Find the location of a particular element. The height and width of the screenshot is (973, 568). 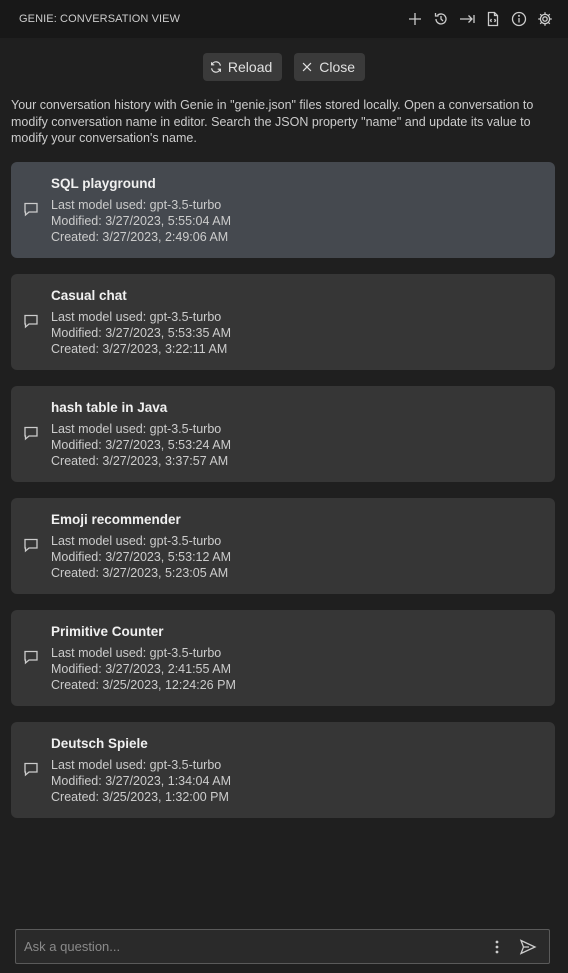

conversation-name: hash table in Java is located at coordinates (109, 407).